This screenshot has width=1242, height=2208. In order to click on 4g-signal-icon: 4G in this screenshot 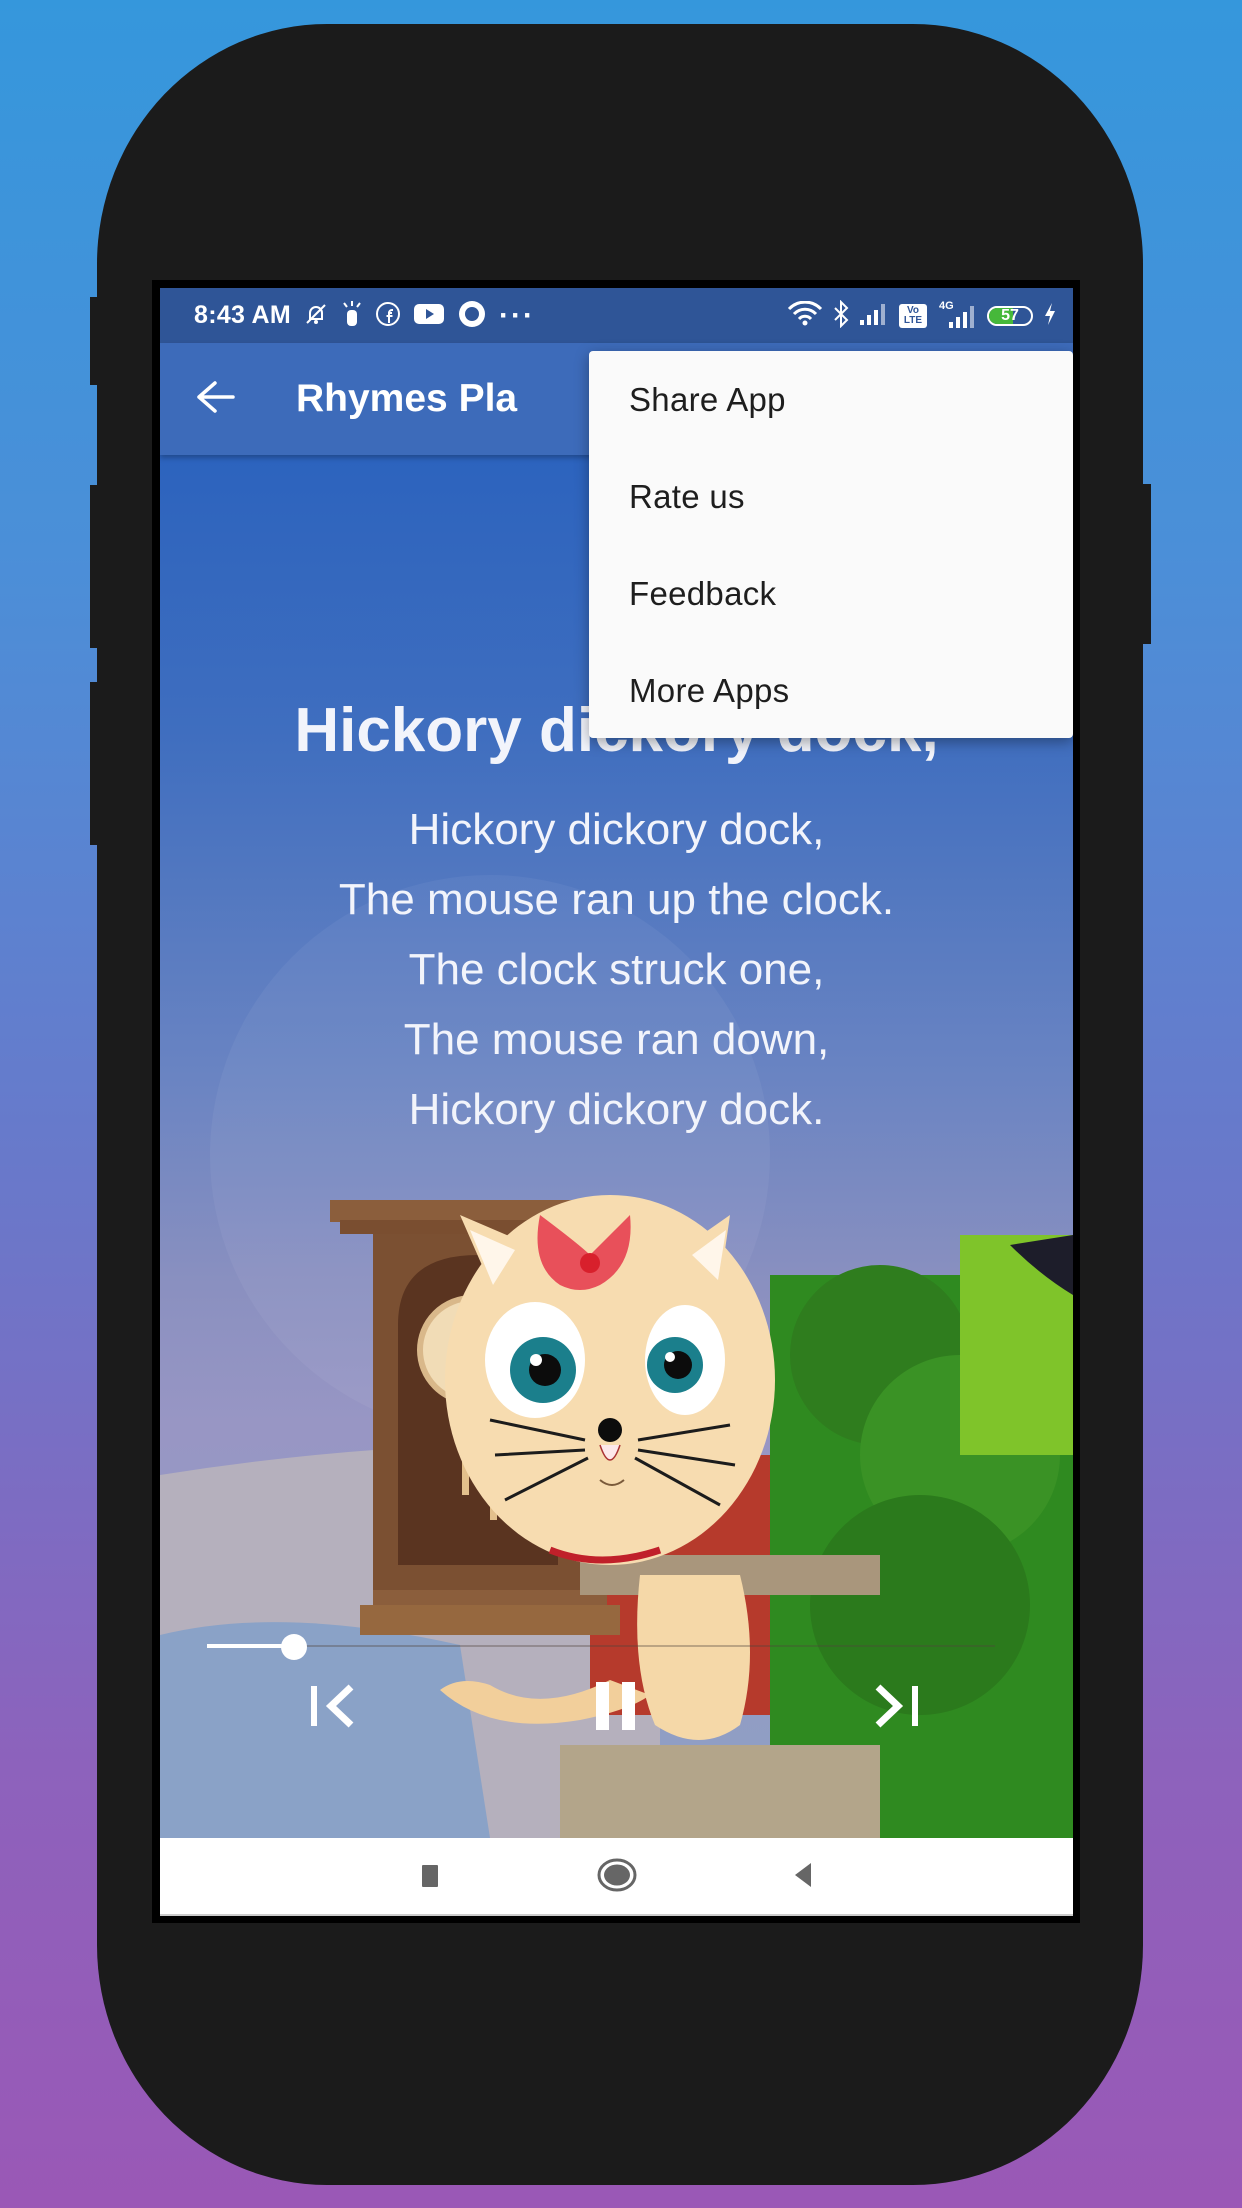, I will do `click(957, 314)`.